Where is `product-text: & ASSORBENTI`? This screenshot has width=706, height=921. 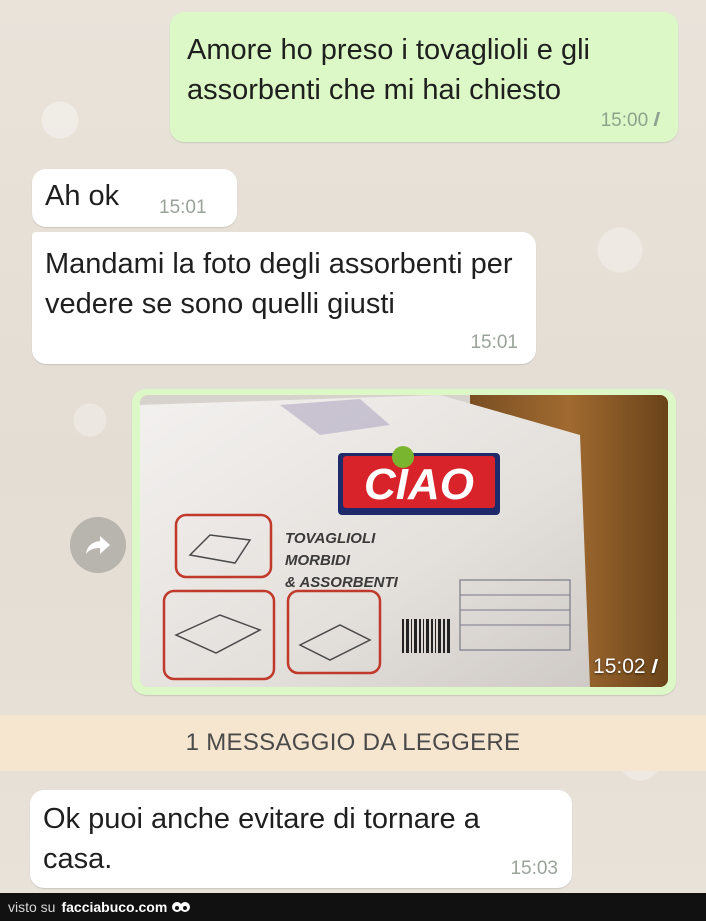
product-text: & ASSORBENTI is located at coordinates (342, 582).